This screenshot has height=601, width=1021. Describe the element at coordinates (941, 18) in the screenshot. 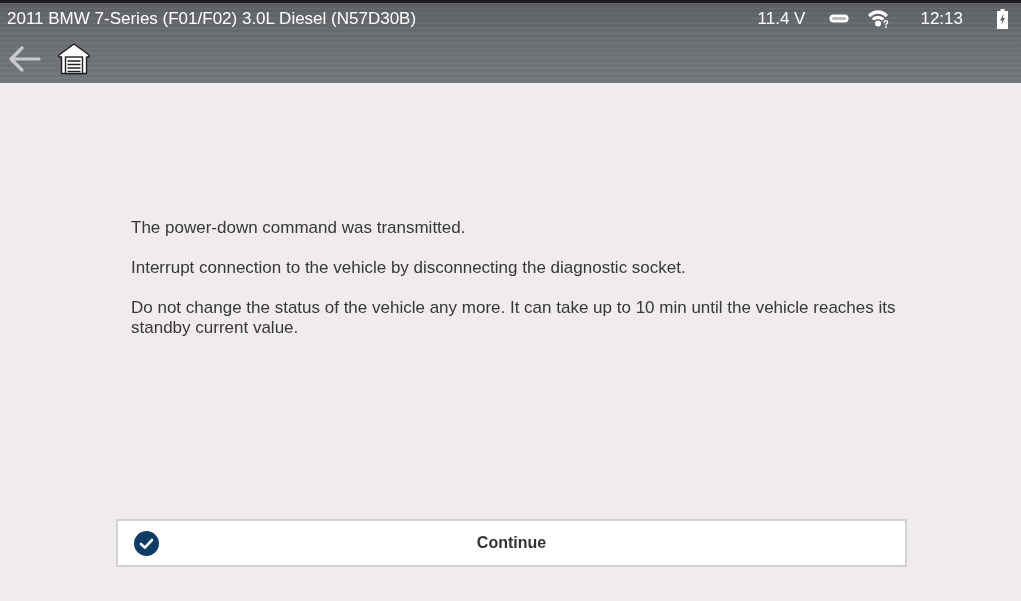

I see `clock-time: 12:13` at that location.